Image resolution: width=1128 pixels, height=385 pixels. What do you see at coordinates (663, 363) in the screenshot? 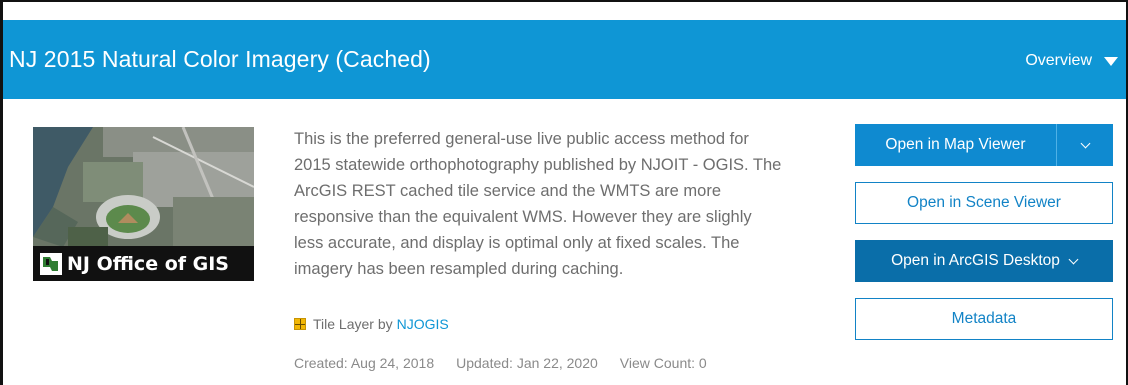
I see `view-count: View Count: 0` at bounding box center [663, 363].